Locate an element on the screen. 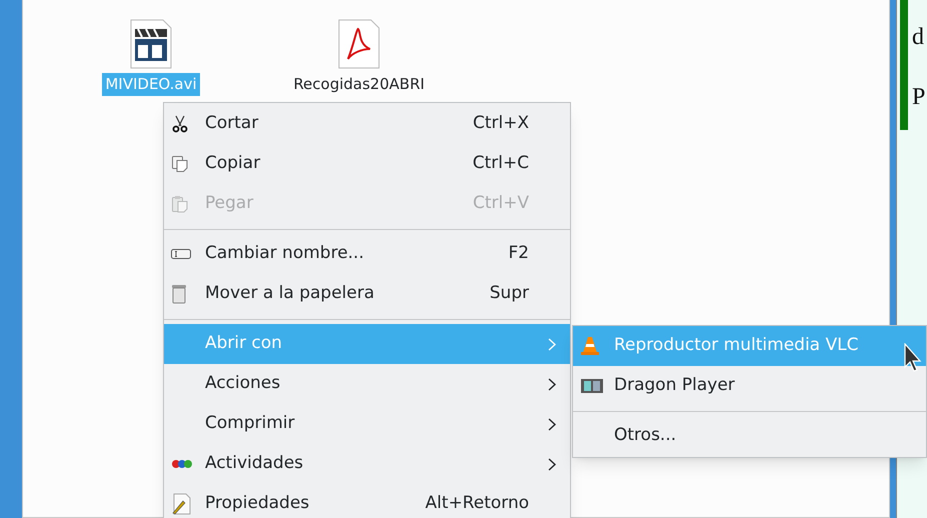 This screenshot has height=518, width=927. trash-can-icon is located at coordinates (179, 294).